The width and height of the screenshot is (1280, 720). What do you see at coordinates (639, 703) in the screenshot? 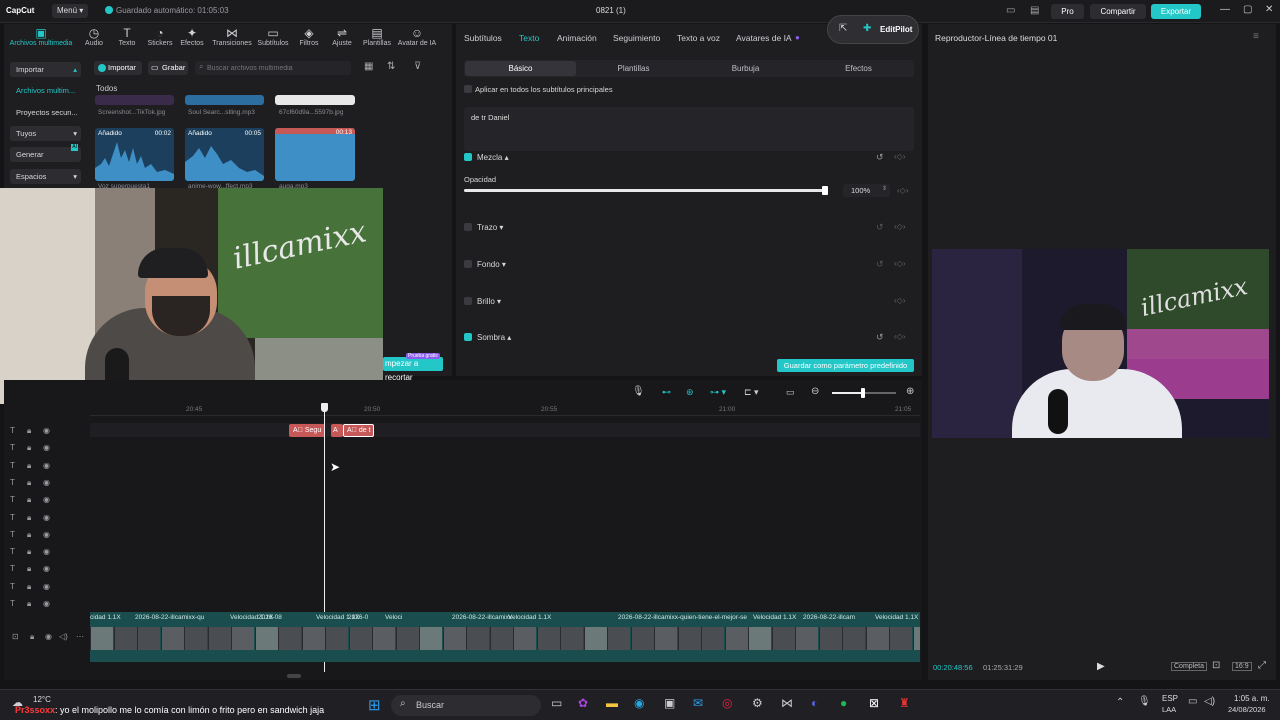
I see `edge-icon: ◉` at bounding box center [639, 703].